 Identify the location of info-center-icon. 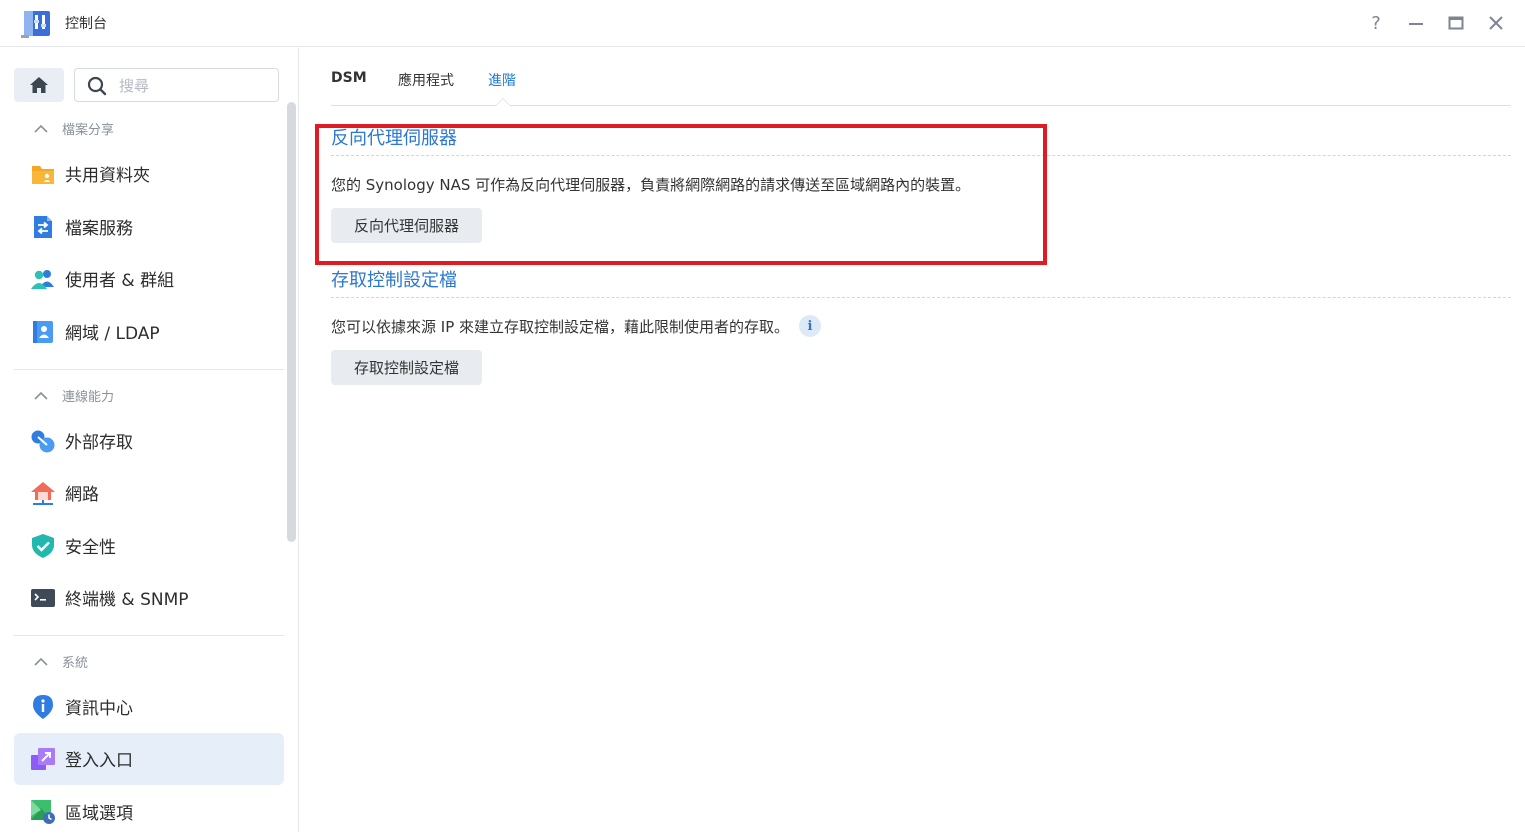
(43, 707).